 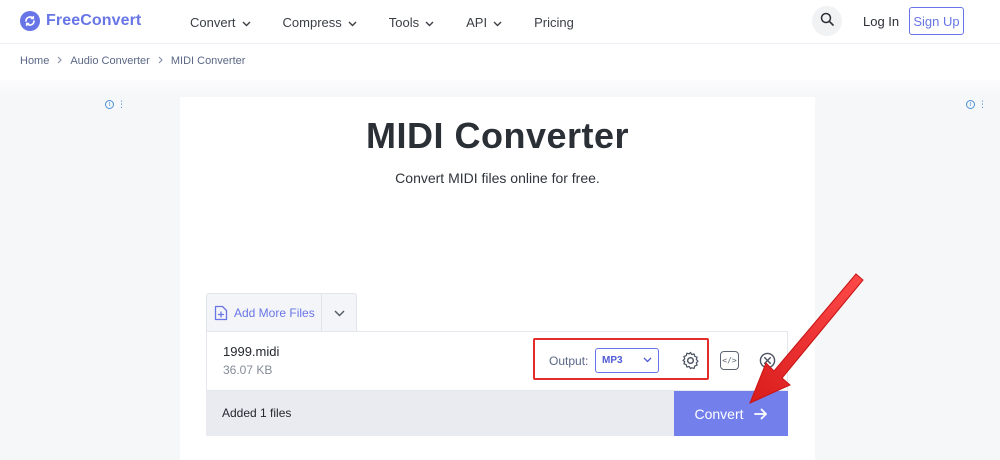 I want to click on add-file-icon, so click(x=221, y=313).